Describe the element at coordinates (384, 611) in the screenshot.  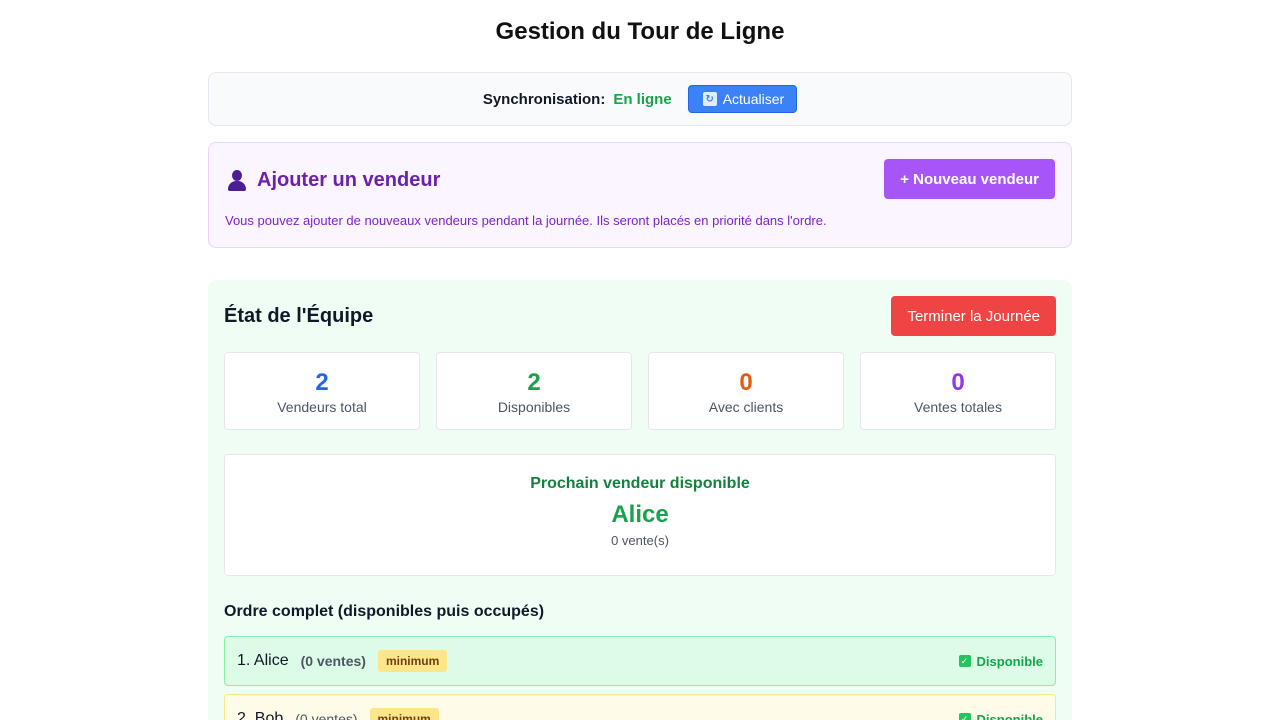
I see `order-title: Ordre complet (disponibles puis occupés)` at that location.